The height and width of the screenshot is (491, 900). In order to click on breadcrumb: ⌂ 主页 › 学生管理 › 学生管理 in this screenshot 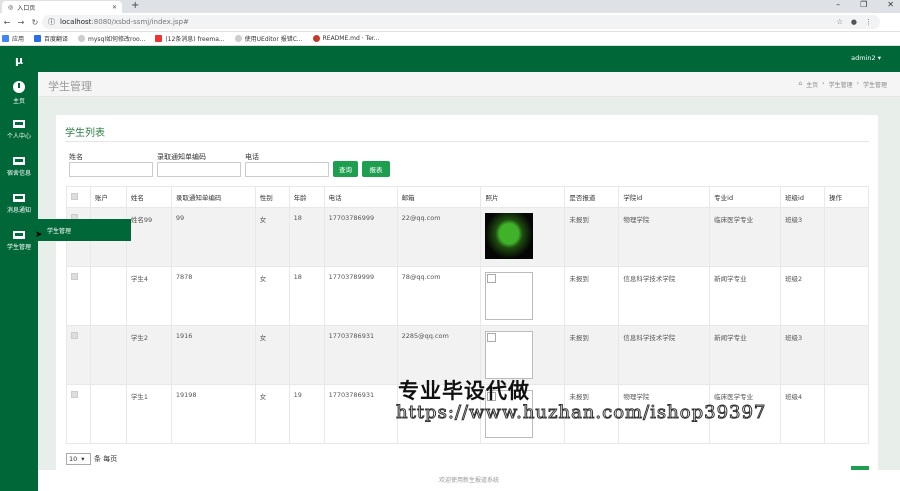, I will do `click(842, 84)`.